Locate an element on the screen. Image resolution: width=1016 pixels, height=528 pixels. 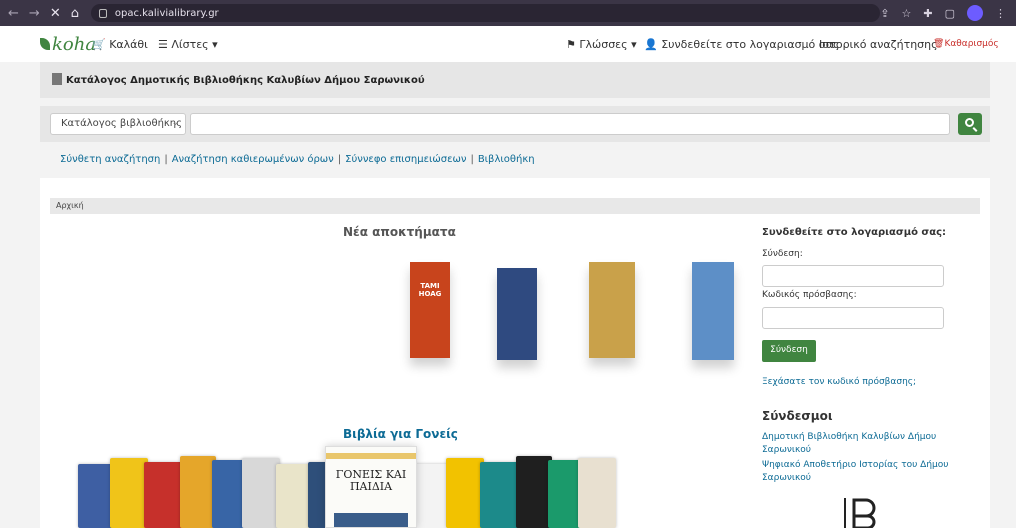
leaf-icon is located at coordinates (45, 44).